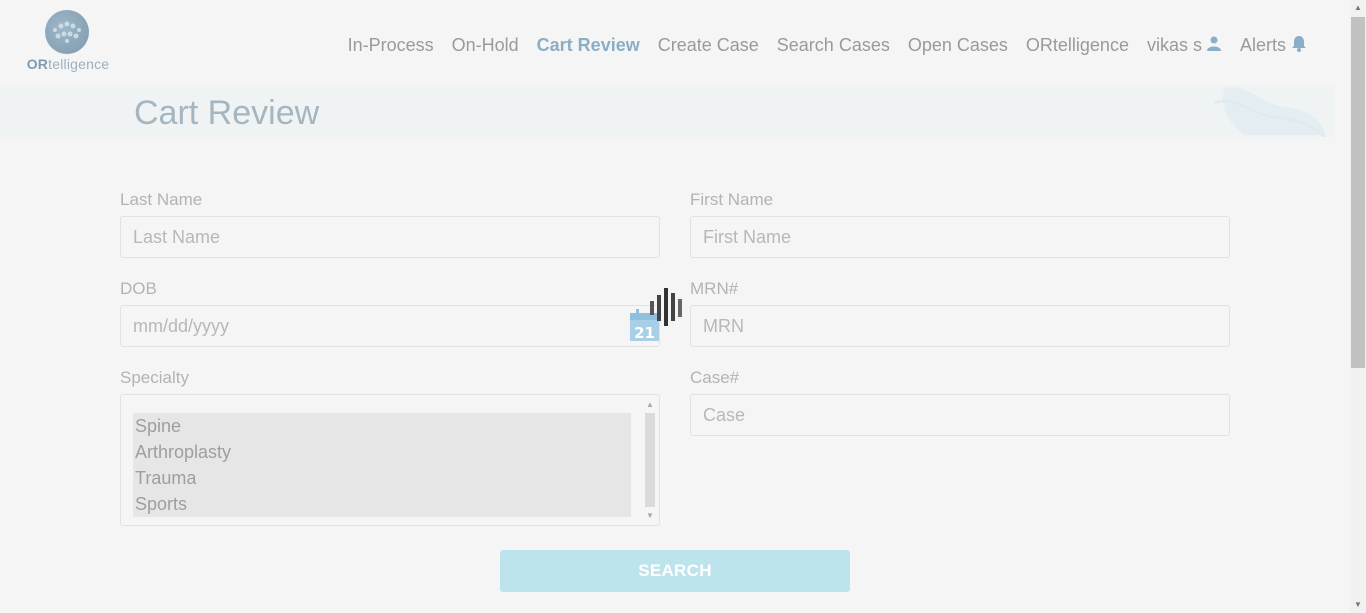  I want to click on specialty-label: Specialty, so click(154, 377).